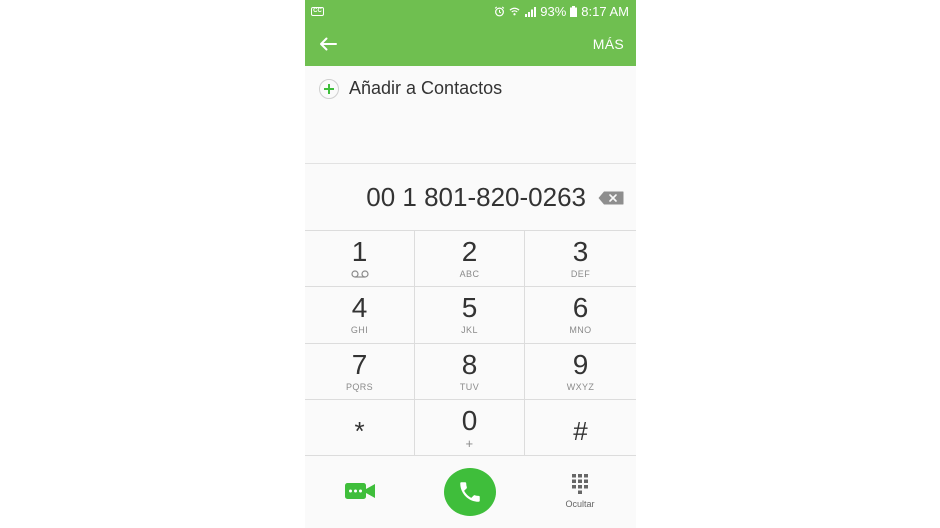 The height and width of the screenshot is (528, 940). What do you see at coordinates (470, 44) in the screenshot?
I see `app-bar: MÁS` at bounding box center [470, 44].